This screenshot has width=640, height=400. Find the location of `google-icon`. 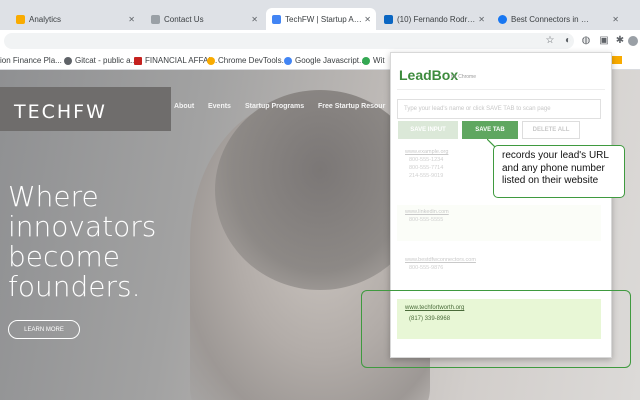

google-icon is located at coordinates (288, 60).